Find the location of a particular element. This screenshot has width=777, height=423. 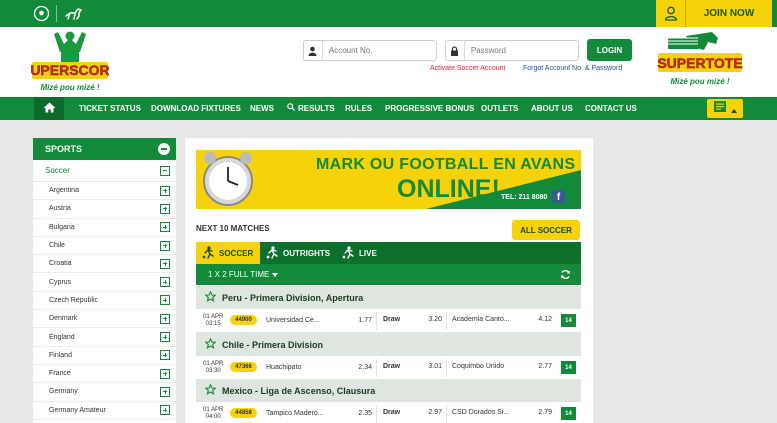

soccer-ball-icon is located at coordinates (41, 13).